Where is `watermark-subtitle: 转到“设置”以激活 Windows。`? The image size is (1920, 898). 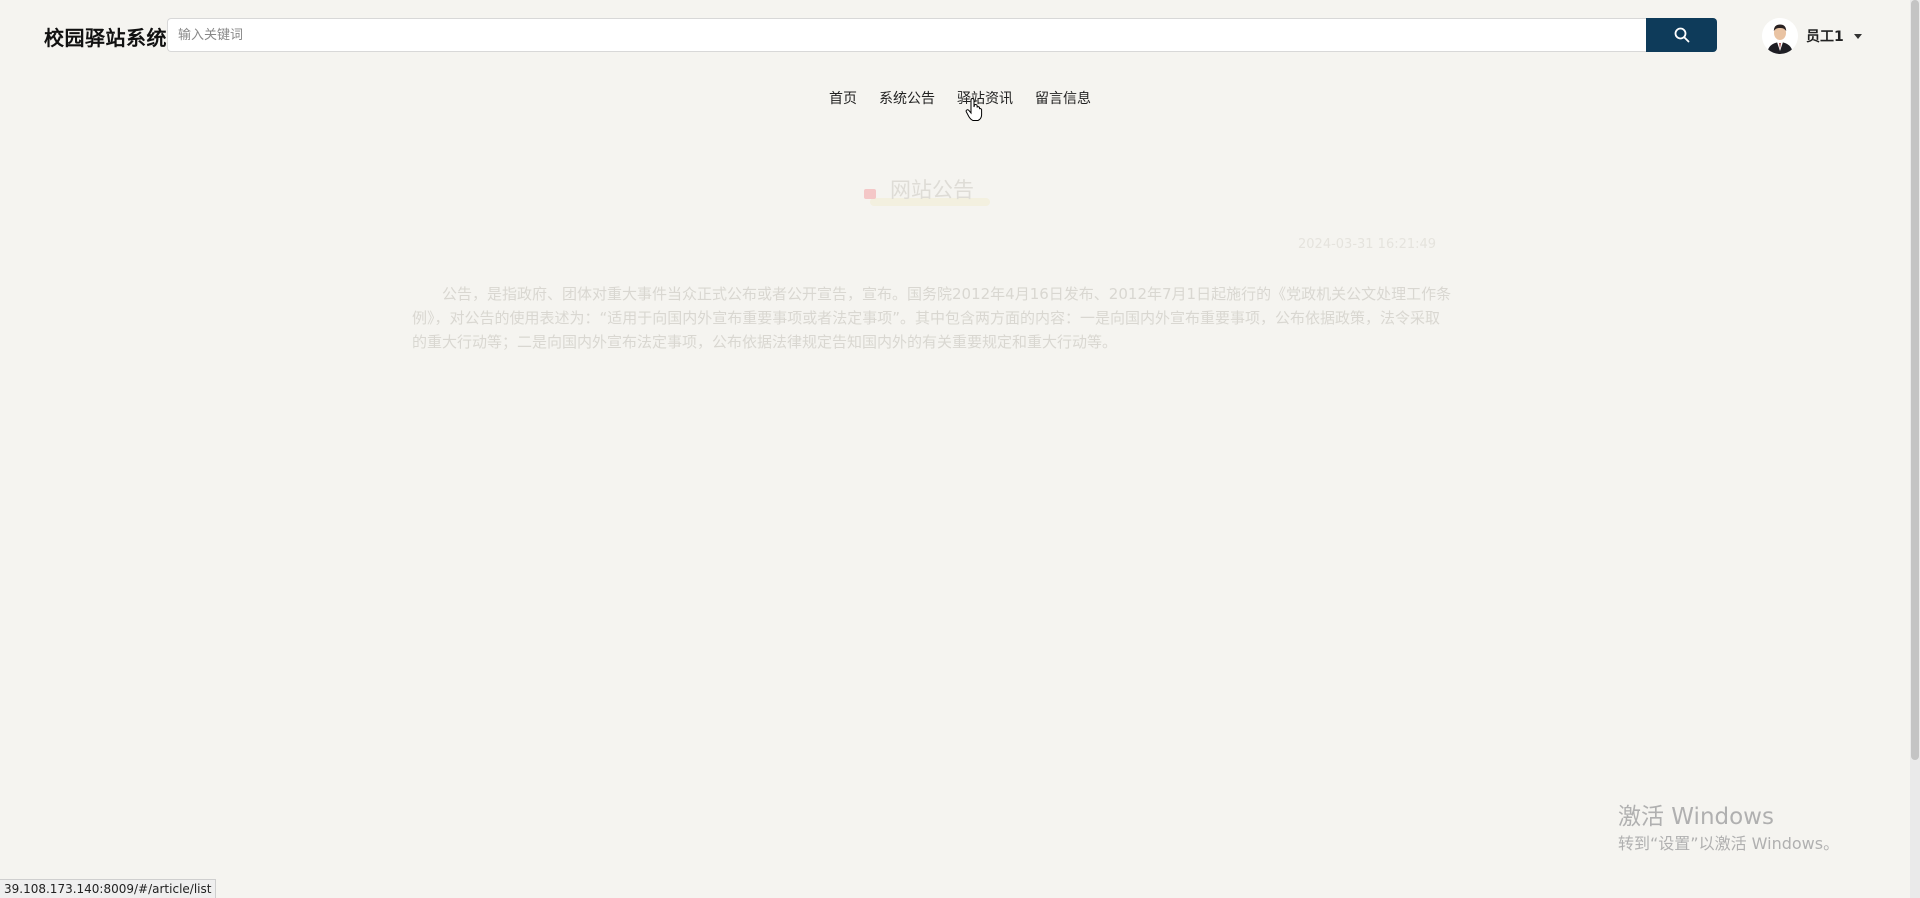 watermark-subtitle: 转到“设置”以激活 Windows。 is located at coordinates (1729, 843).